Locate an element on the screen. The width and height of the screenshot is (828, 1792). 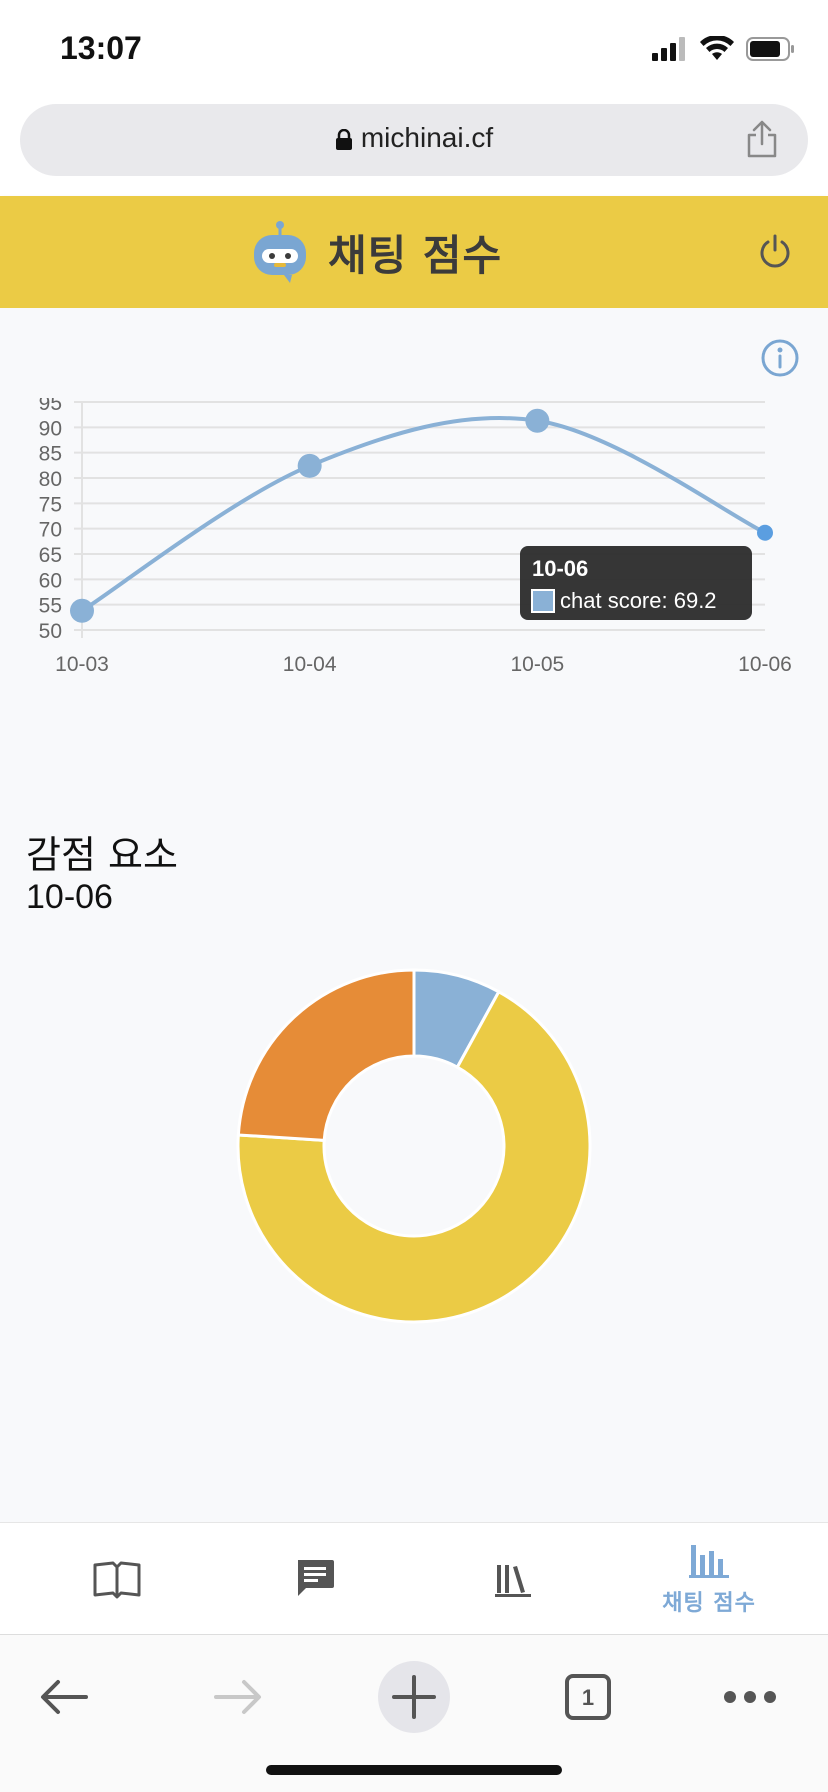
forward-button is located at coordinates (238, 1697).